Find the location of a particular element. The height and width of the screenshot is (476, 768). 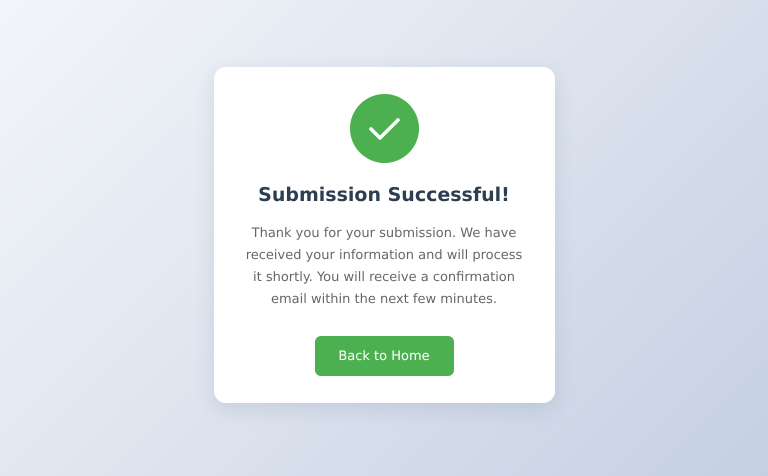

back-home-button: Back to Home is located at coordinates (384, 356).